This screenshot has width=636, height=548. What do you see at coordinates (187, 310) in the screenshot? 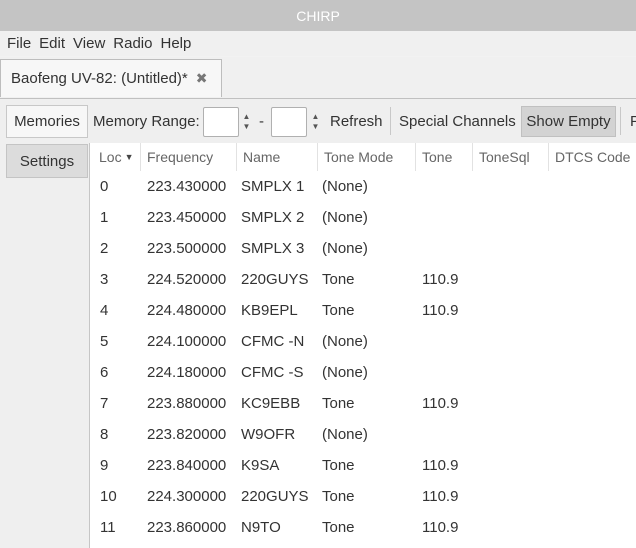
I see `cell-frequency: 224.480000` at bounding box center [187, 310].